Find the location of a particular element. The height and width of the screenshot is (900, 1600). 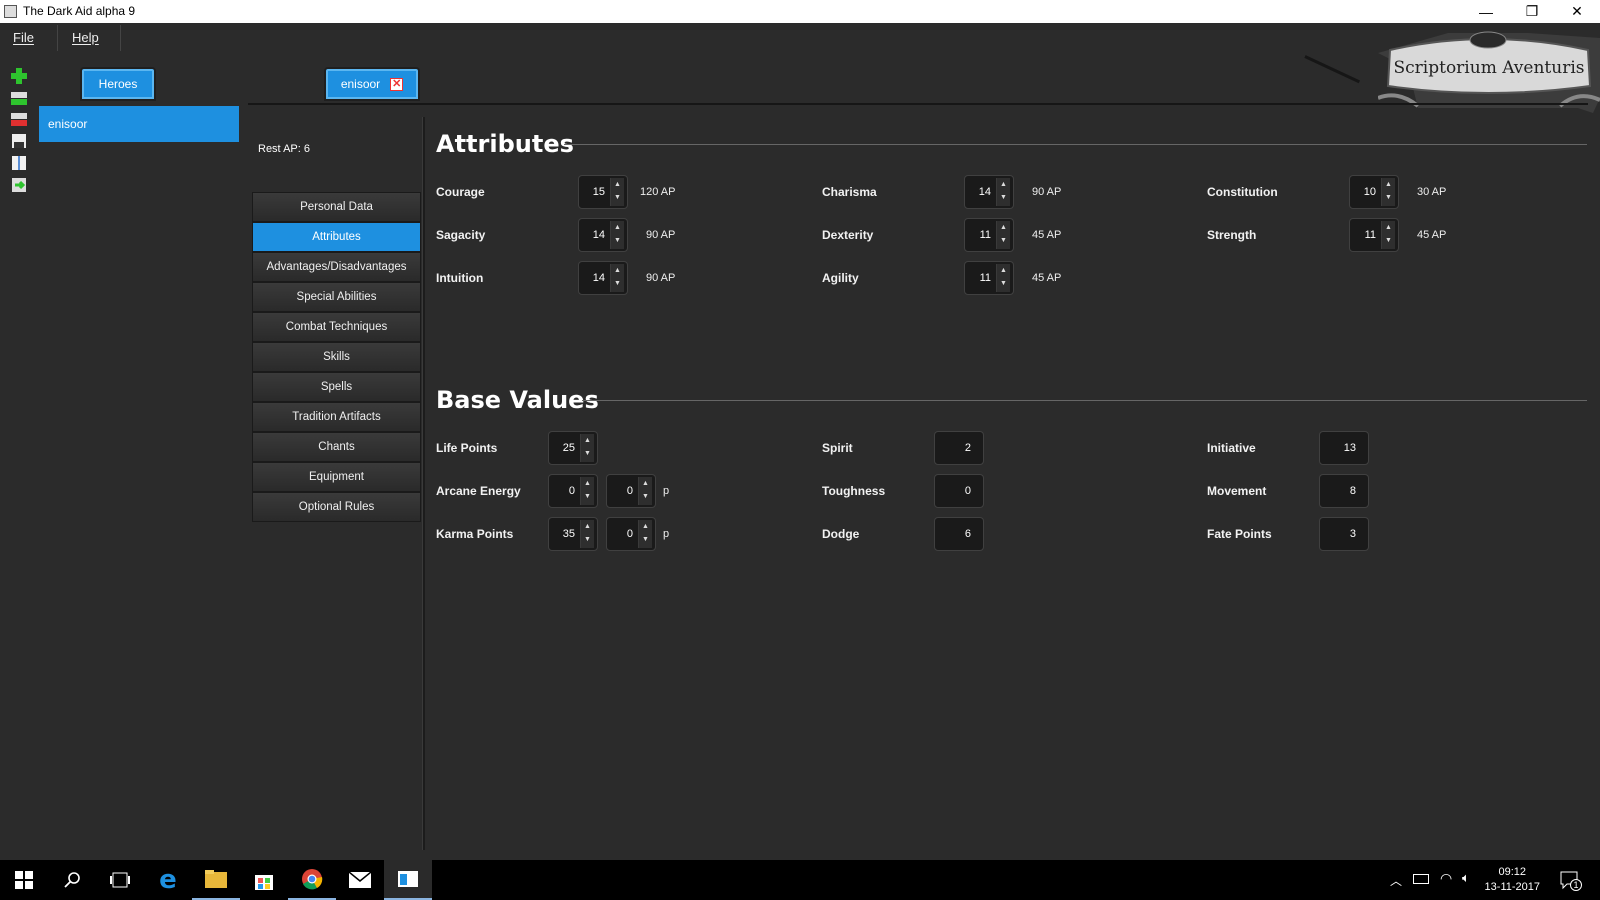

nav-equipment: Equipment is located at coordinates (336, 477).